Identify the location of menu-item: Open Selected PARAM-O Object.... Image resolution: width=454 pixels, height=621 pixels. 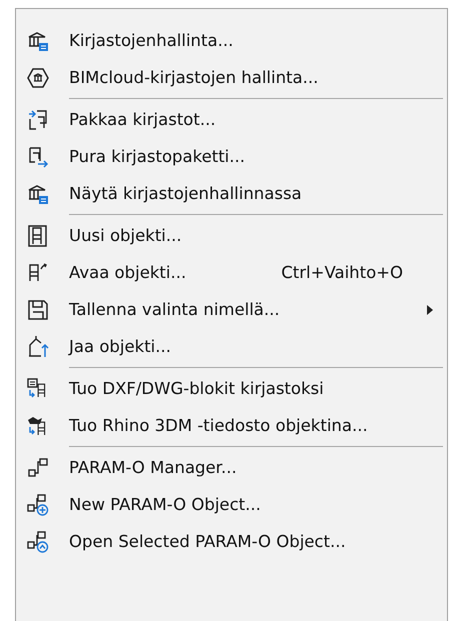
(231, 541).